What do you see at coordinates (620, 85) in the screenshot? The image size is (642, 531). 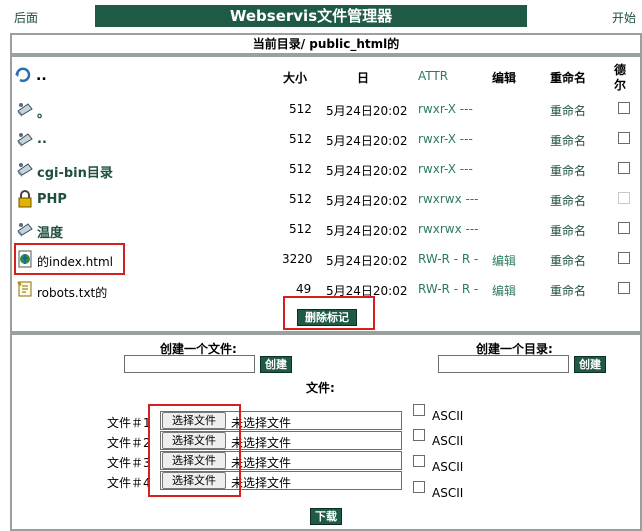 I see `col-delete-line2: 尔` at bounding box center [620, 85].